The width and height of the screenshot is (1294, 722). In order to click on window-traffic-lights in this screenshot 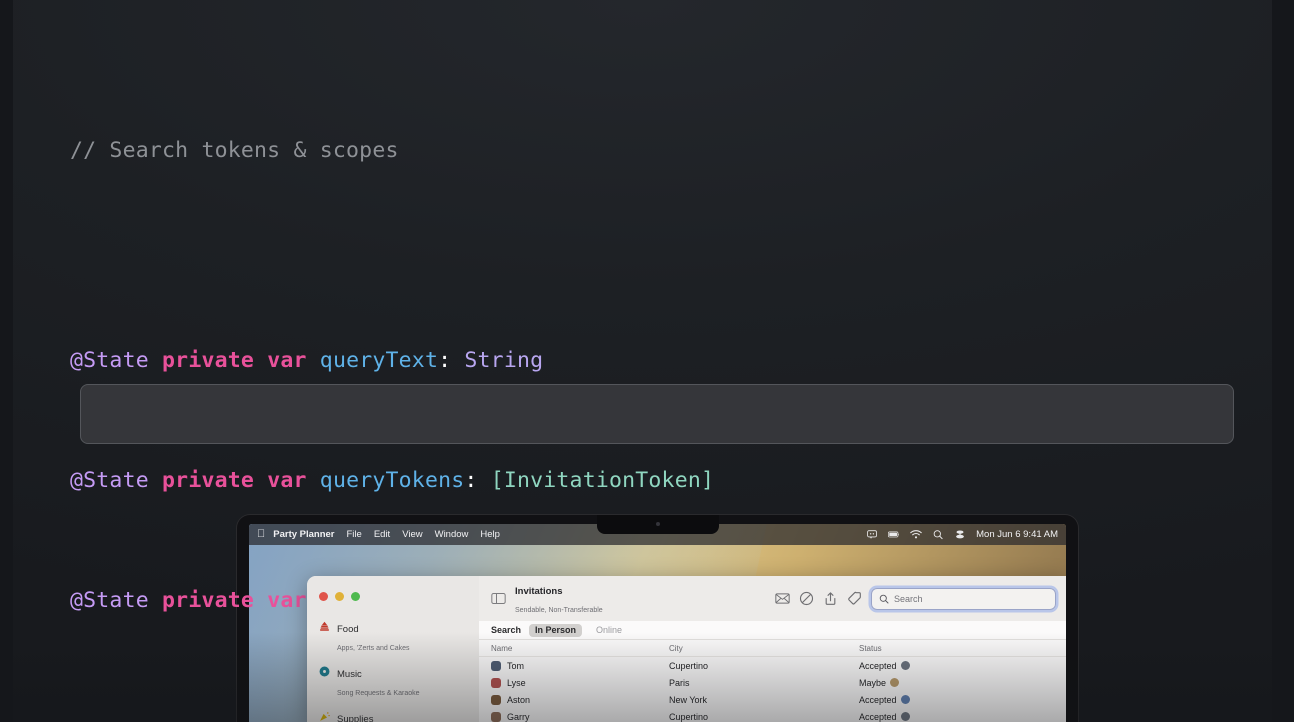, I will do `click(393, 598)`.